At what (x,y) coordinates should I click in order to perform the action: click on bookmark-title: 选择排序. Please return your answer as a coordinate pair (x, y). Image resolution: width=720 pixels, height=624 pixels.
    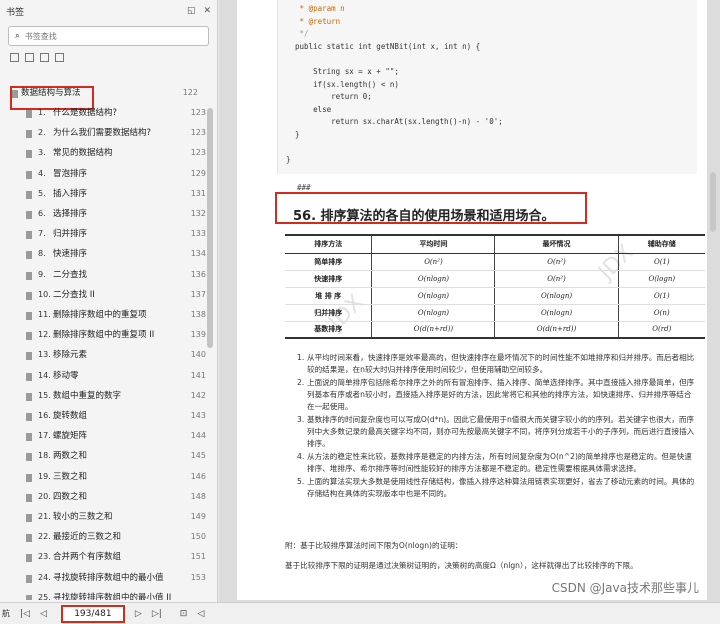
    Looking at the image, I should click on (70, 214).